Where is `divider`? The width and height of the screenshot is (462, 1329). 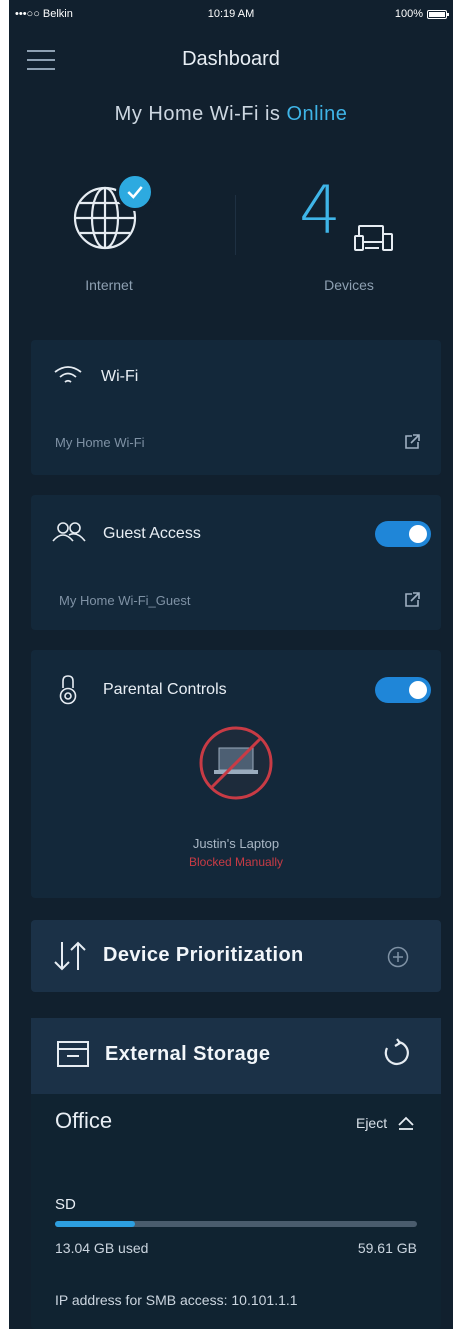
divider is located at coordinates (235, 225).